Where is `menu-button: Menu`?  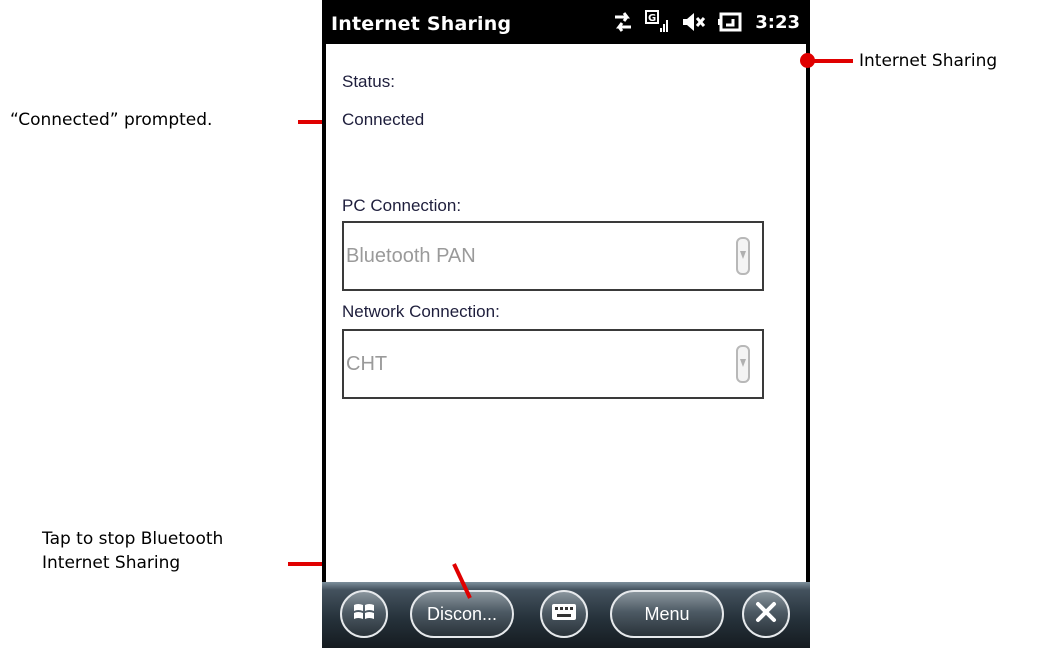
menu-button: Menu is located at coordinates (667, 614).